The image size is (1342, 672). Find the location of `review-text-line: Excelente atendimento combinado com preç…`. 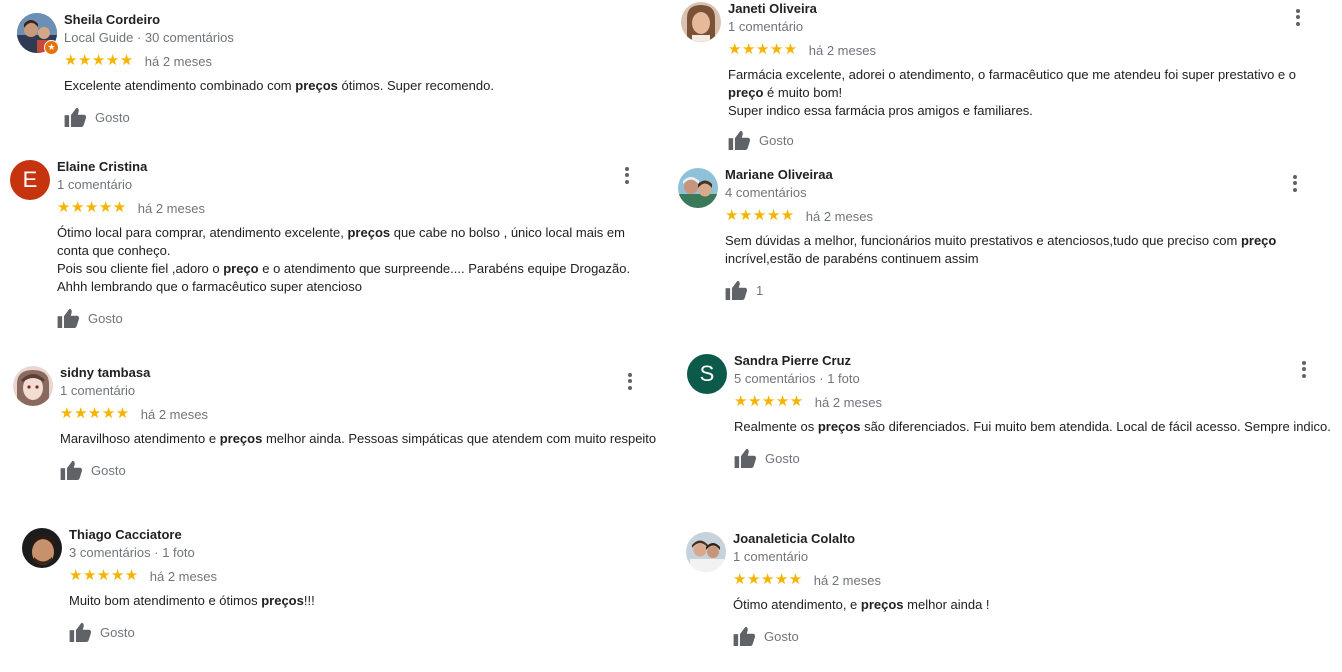

review-text-line: Excelente atendimento combinado com preç… is located at coordinates (279, 85).